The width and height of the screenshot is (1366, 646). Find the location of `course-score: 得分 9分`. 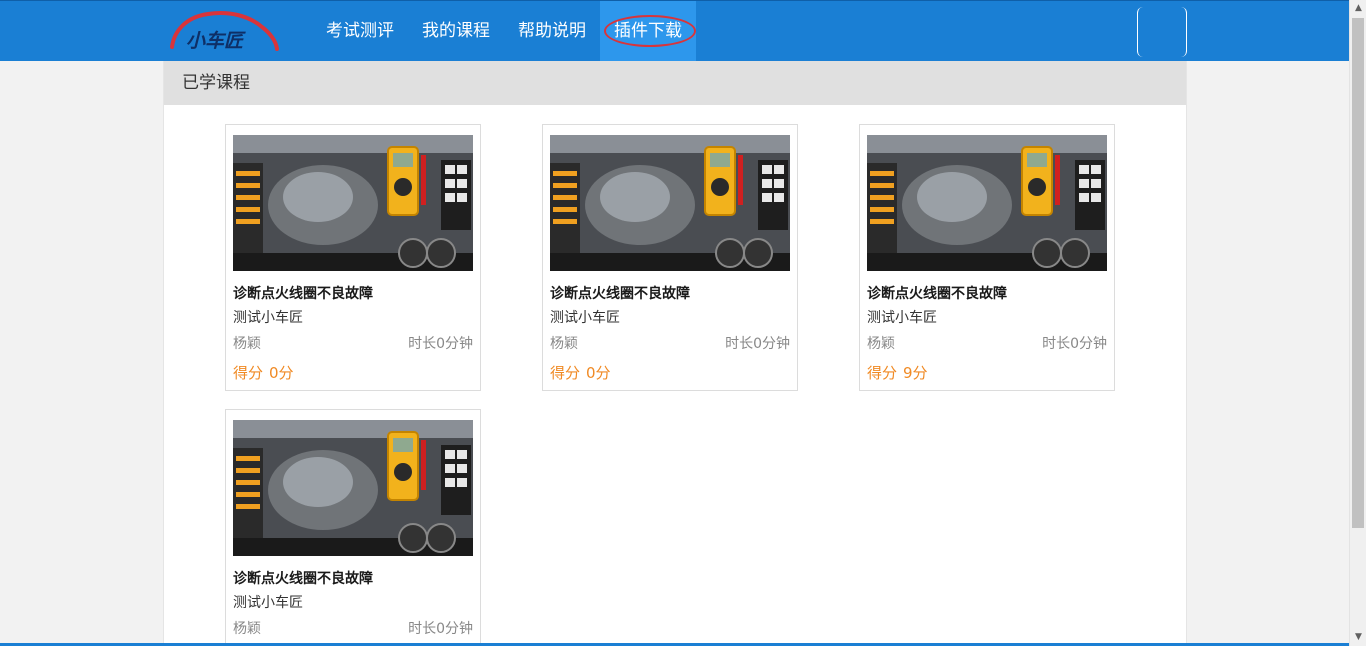

course-score: 得分 9分 is located at coordinates (897, 372).